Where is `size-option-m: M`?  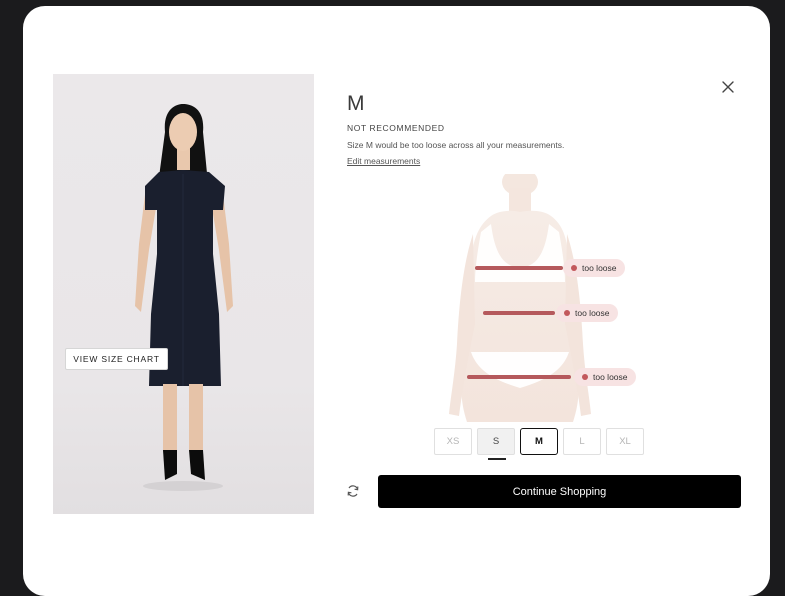
size-option-m: M is located at coordinates (539, 441).